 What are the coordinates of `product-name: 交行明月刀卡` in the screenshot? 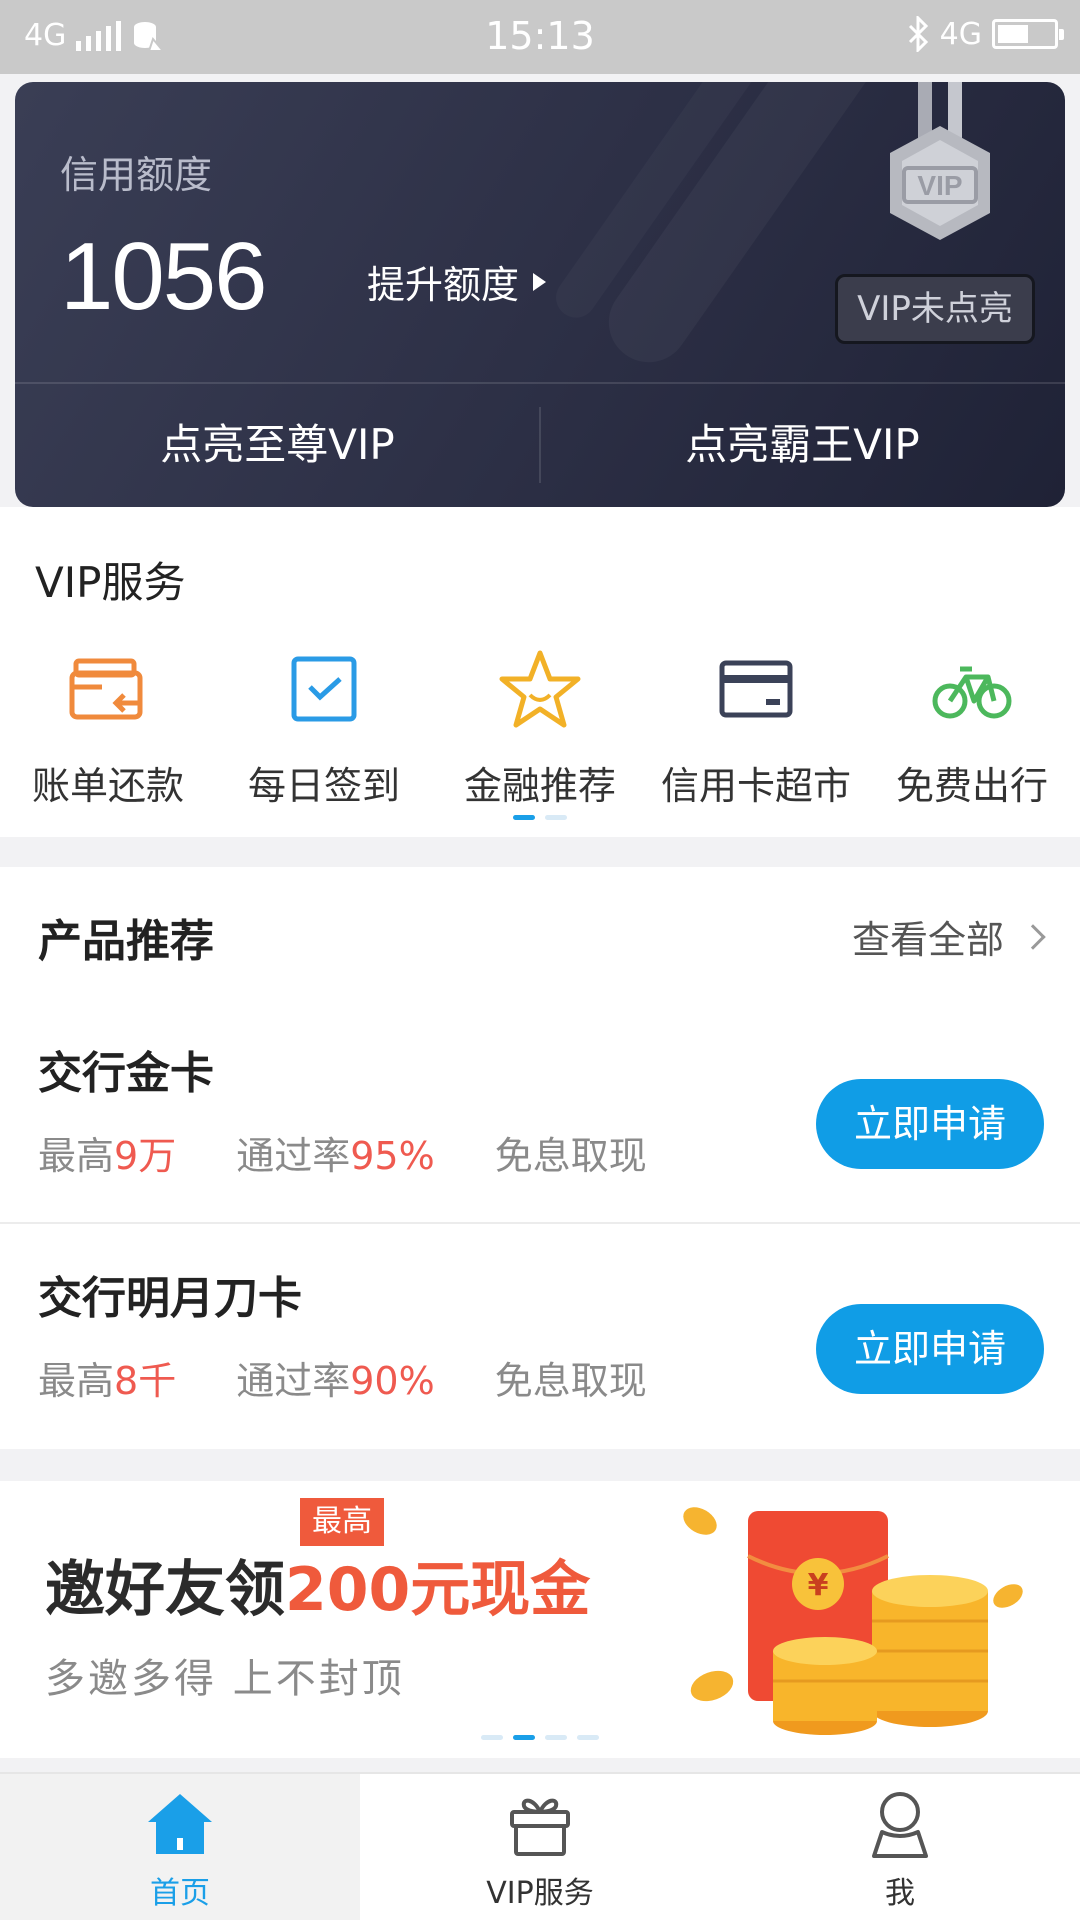 It's located at (170, 1298).